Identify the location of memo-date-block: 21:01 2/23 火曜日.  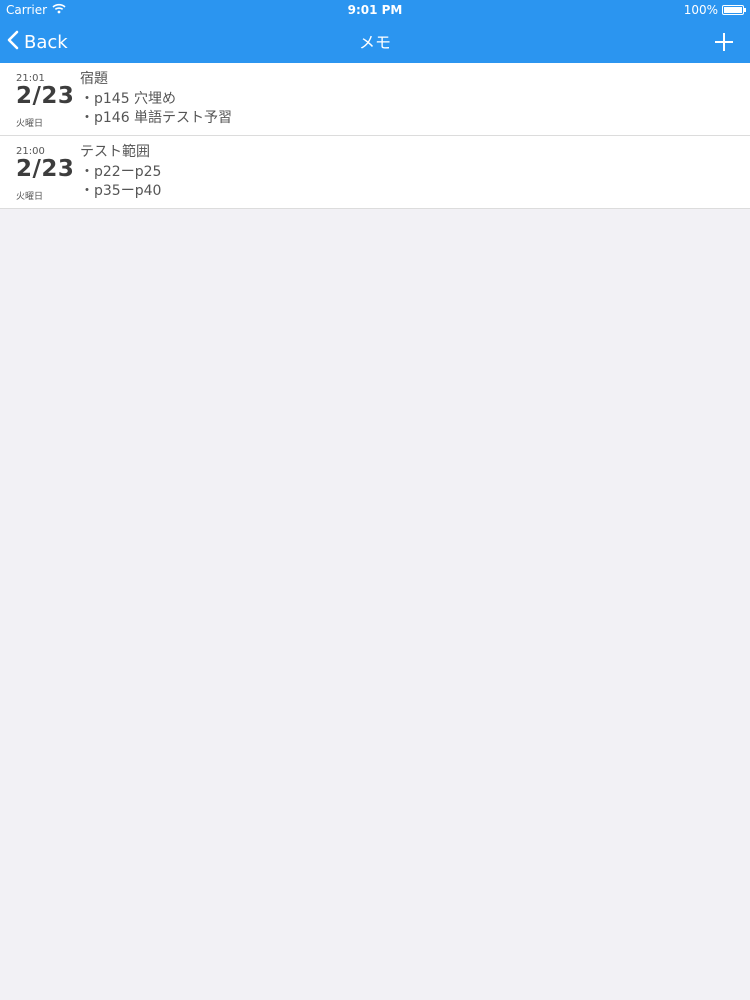
(42, 99).